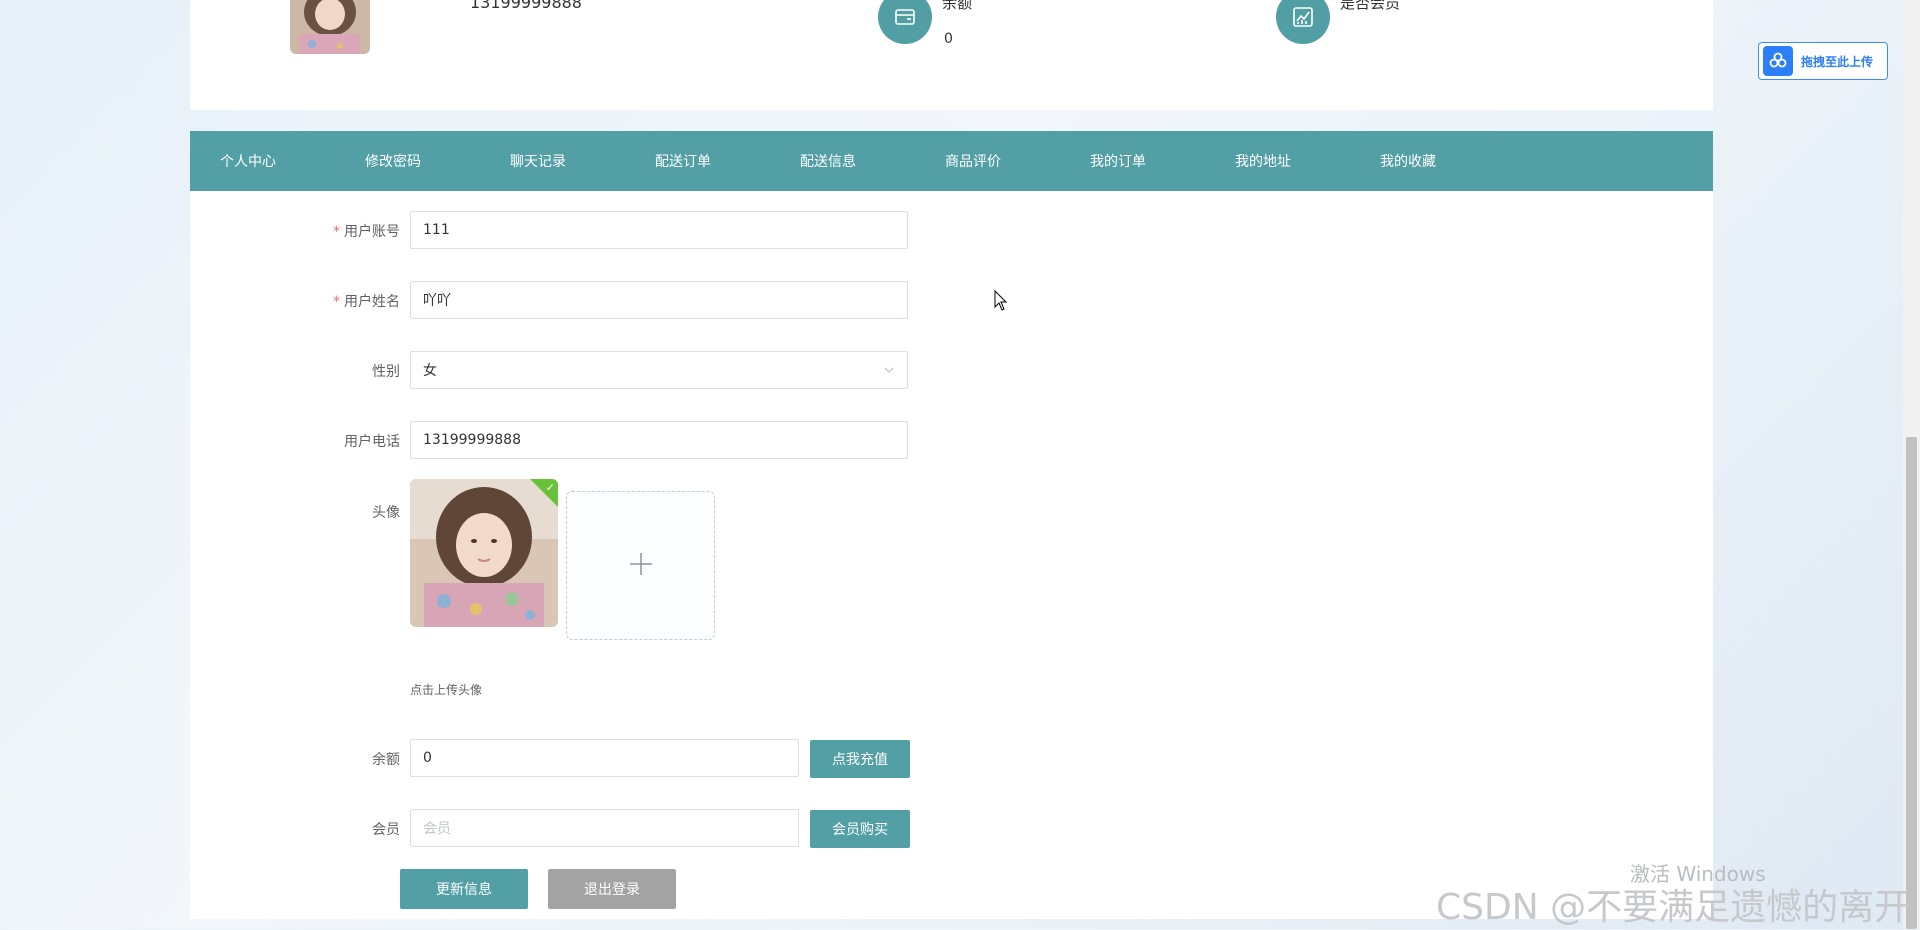 This screenshot has width=1920, height=930. Describe the element at coordinates (948, 39) in the screenshot. I see `balance-stat-value: 0` at that location.